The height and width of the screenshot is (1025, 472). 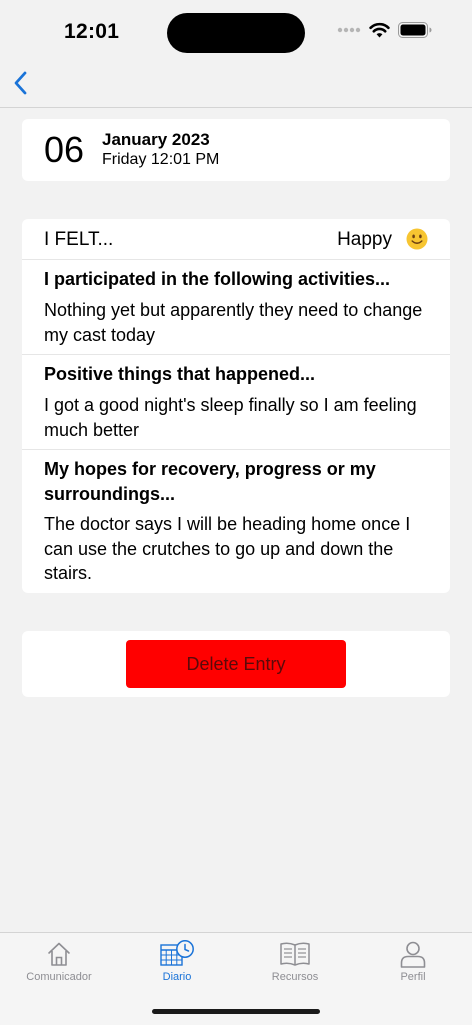 I want to click on date-card: 06 January 2023 Friday 12:01 PM, so click(x=236, y=150).